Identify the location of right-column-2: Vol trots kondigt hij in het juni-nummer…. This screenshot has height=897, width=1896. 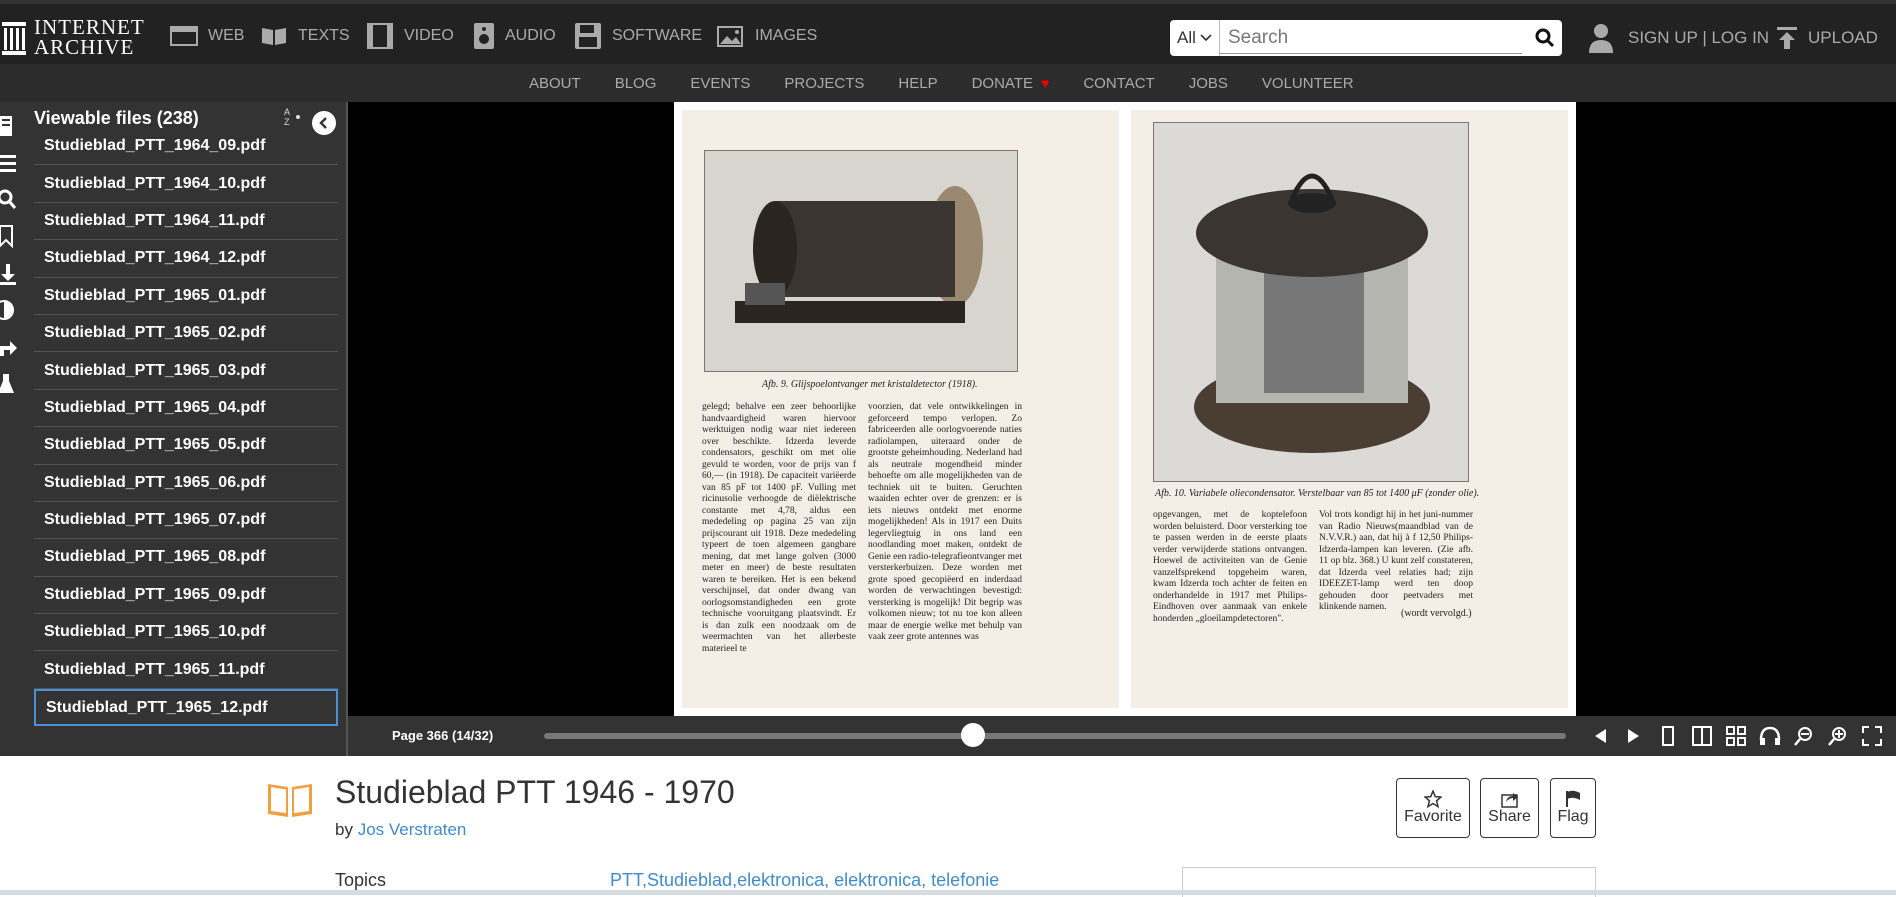
(1396, 561).